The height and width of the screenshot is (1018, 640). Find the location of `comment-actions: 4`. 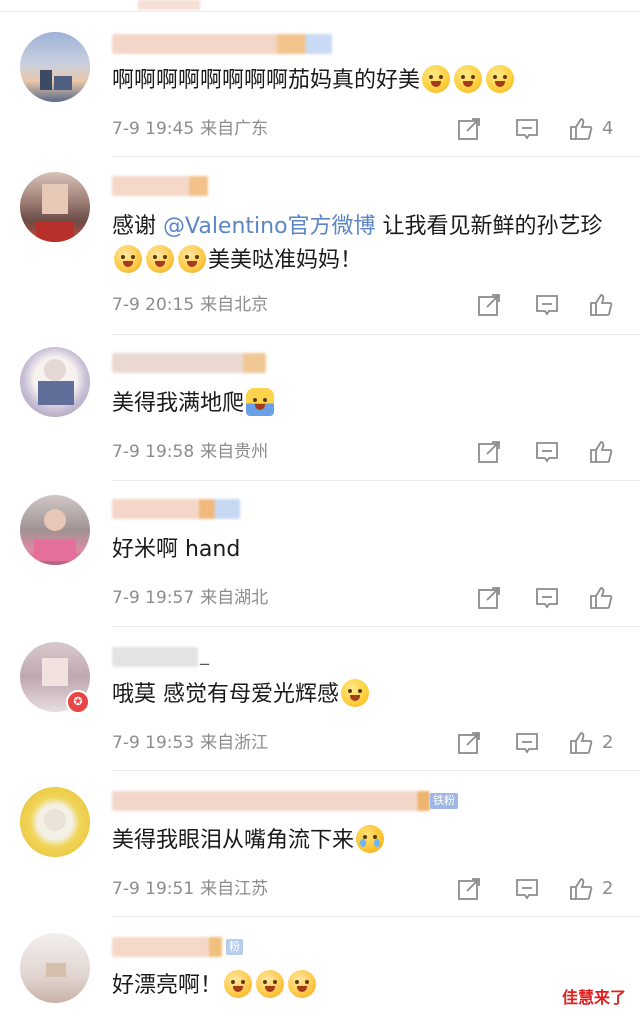

comment-actions: 4 is located at coordinates (541, 129).